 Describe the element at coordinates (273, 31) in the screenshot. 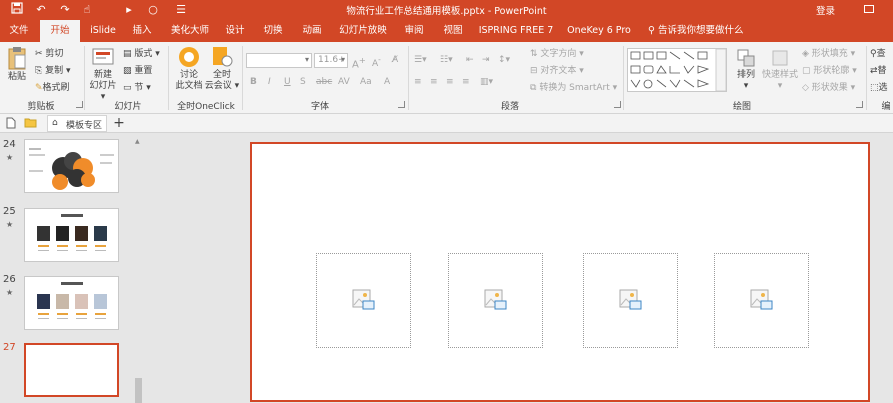

I see `tab-transitions: 切换` at that location.